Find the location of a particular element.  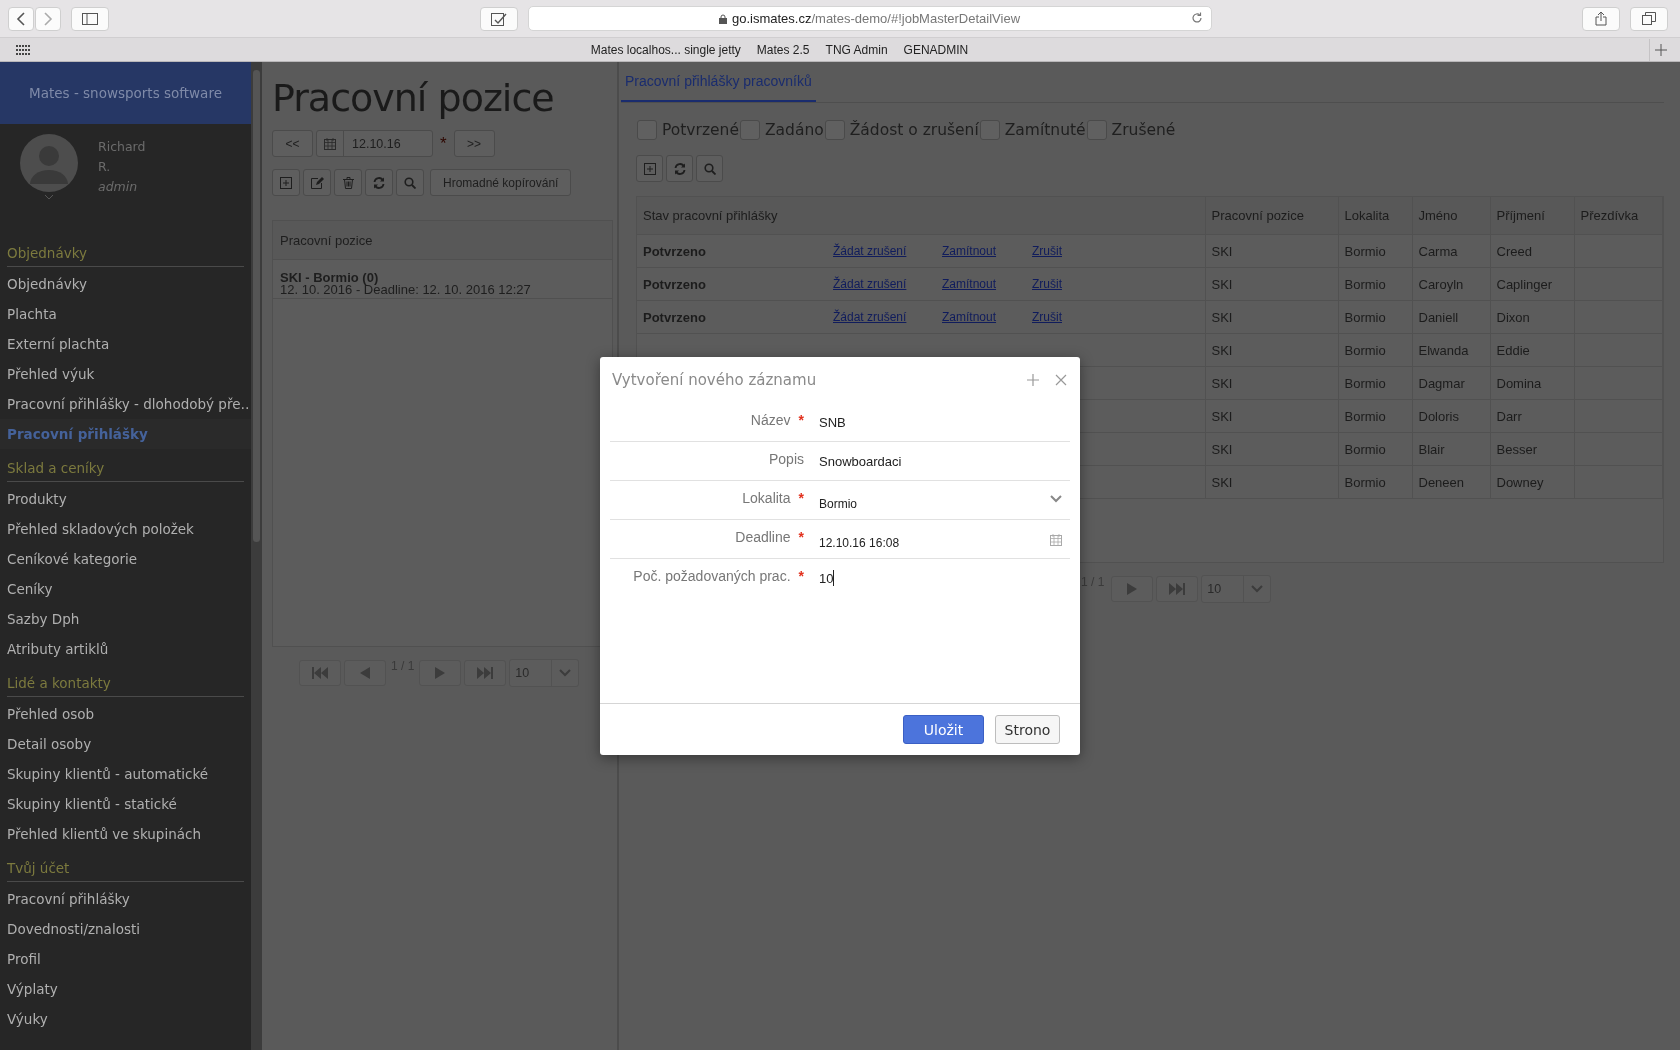

first-page-button is located at coordinates (320, 673).